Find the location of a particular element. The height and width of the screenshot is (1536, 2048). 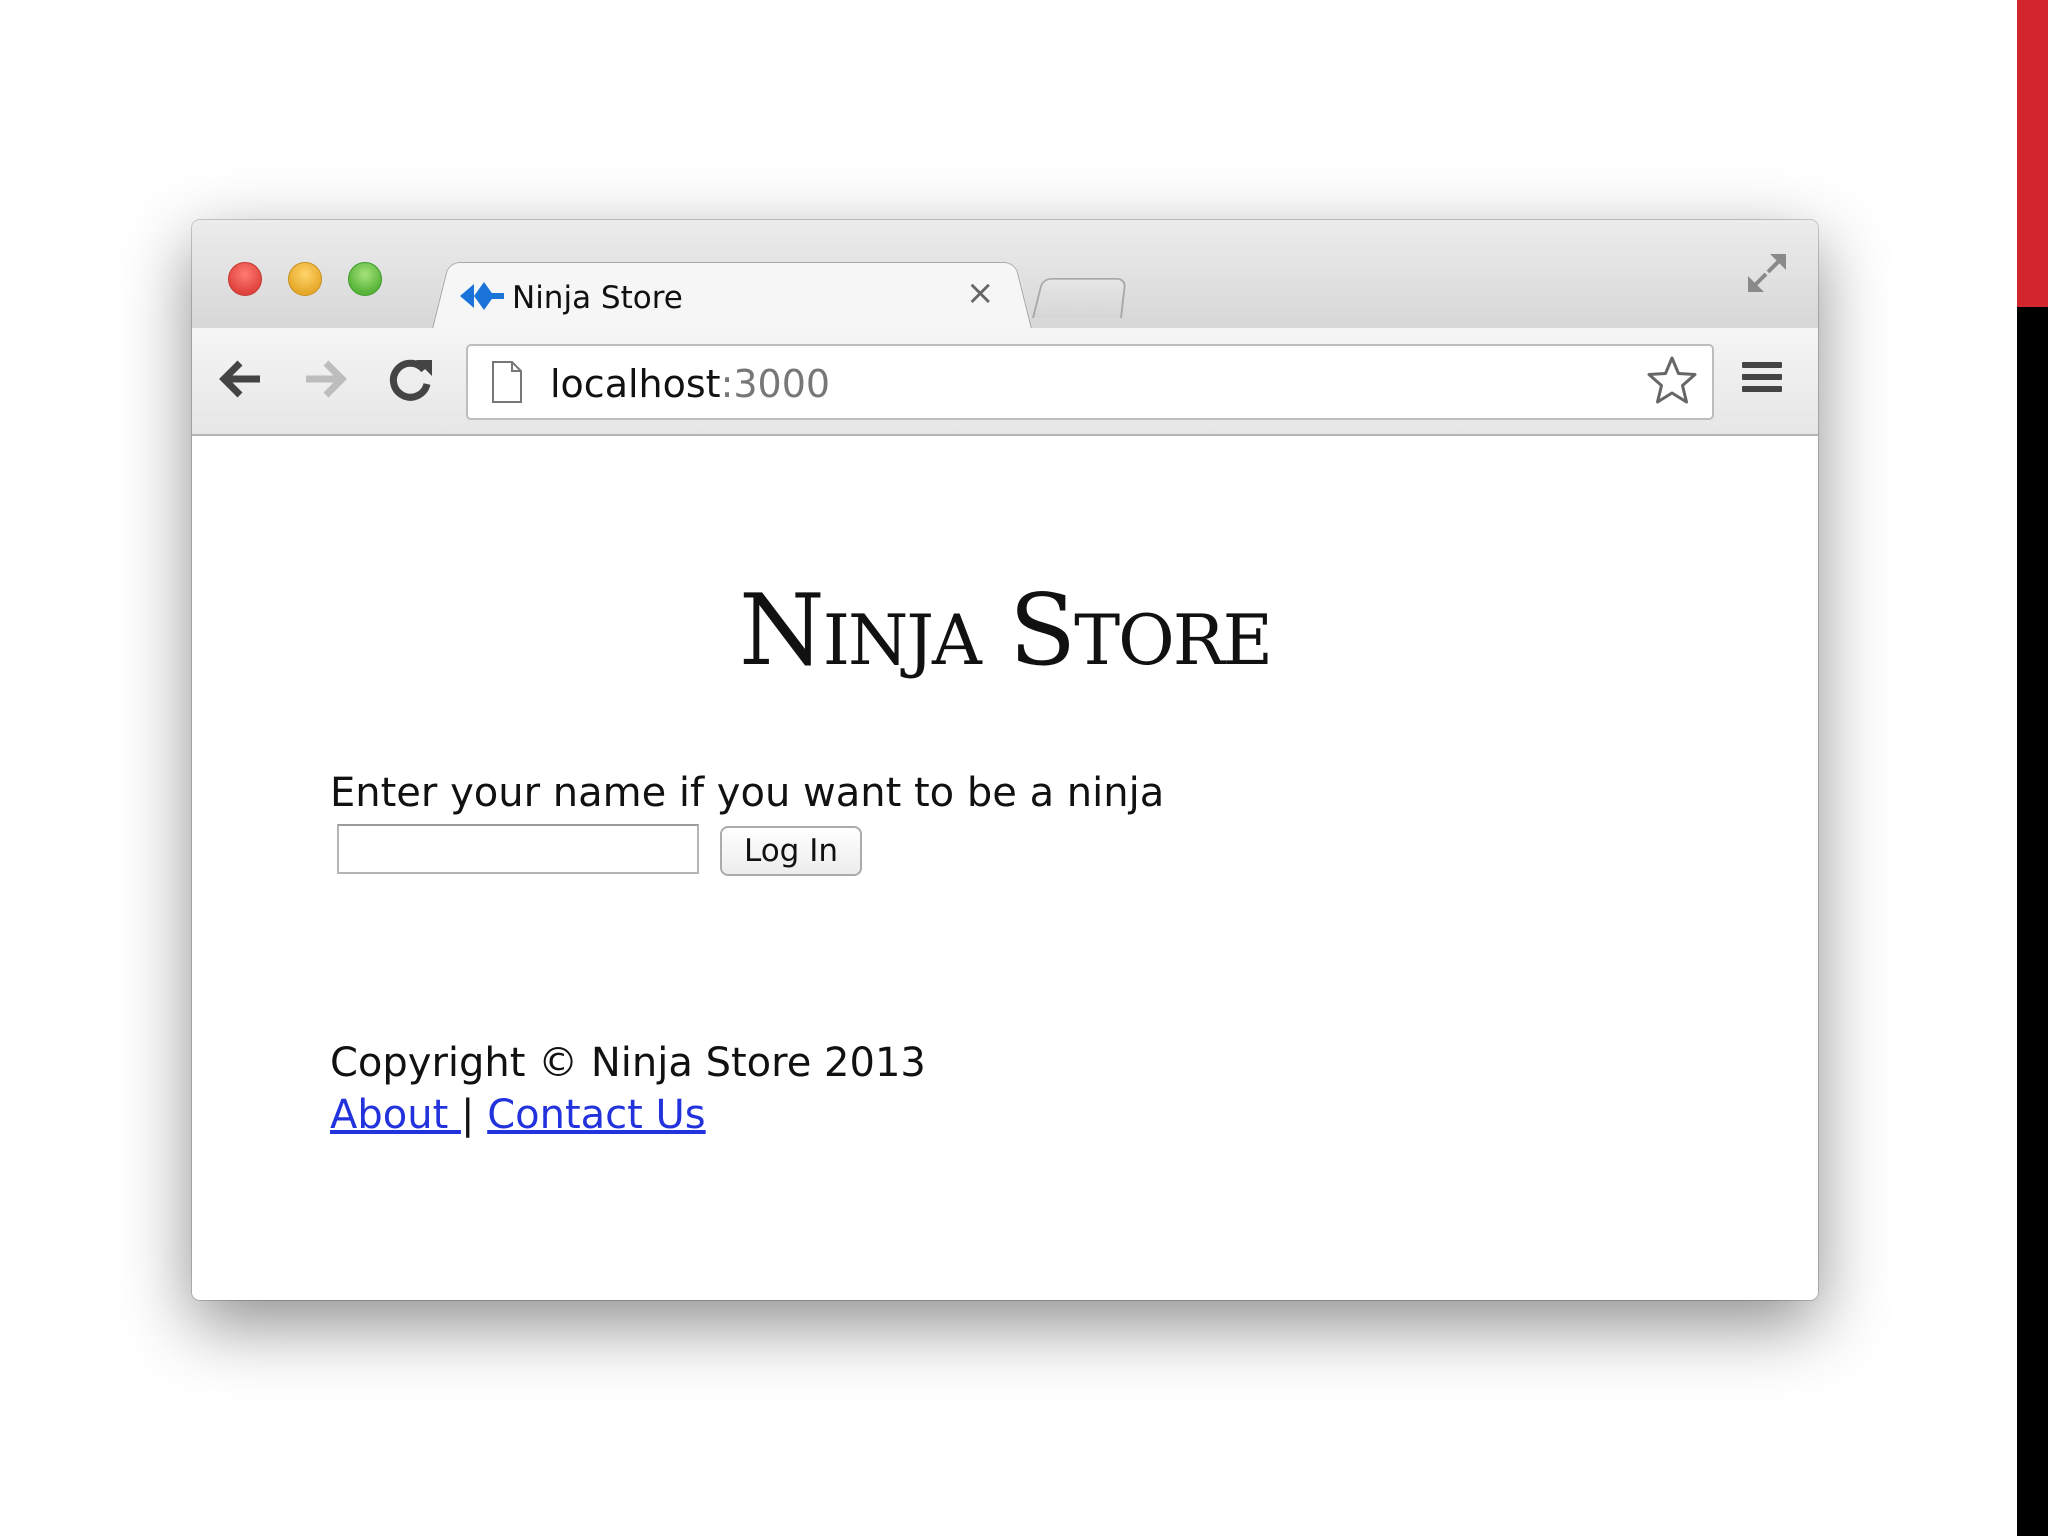

copyright-text: Copyright © Ninja Store 2013 is located at coordinates (628, 1063).